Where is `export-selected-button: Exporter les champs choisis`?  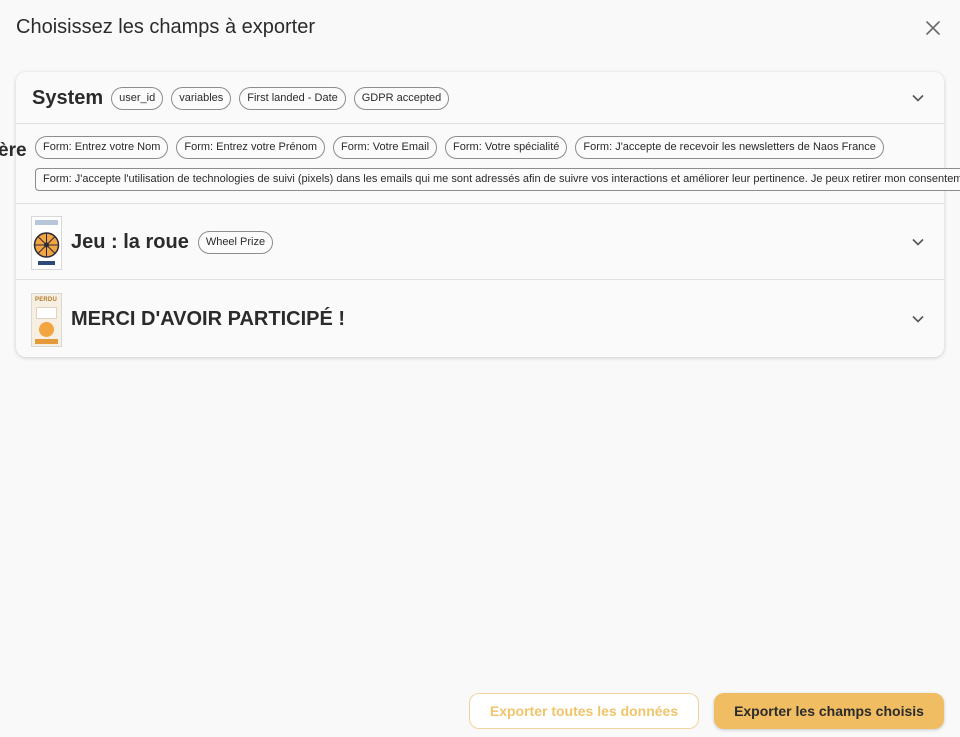 export-selected-button: Exporter les champs choisis is located at coordinates (829, 711).